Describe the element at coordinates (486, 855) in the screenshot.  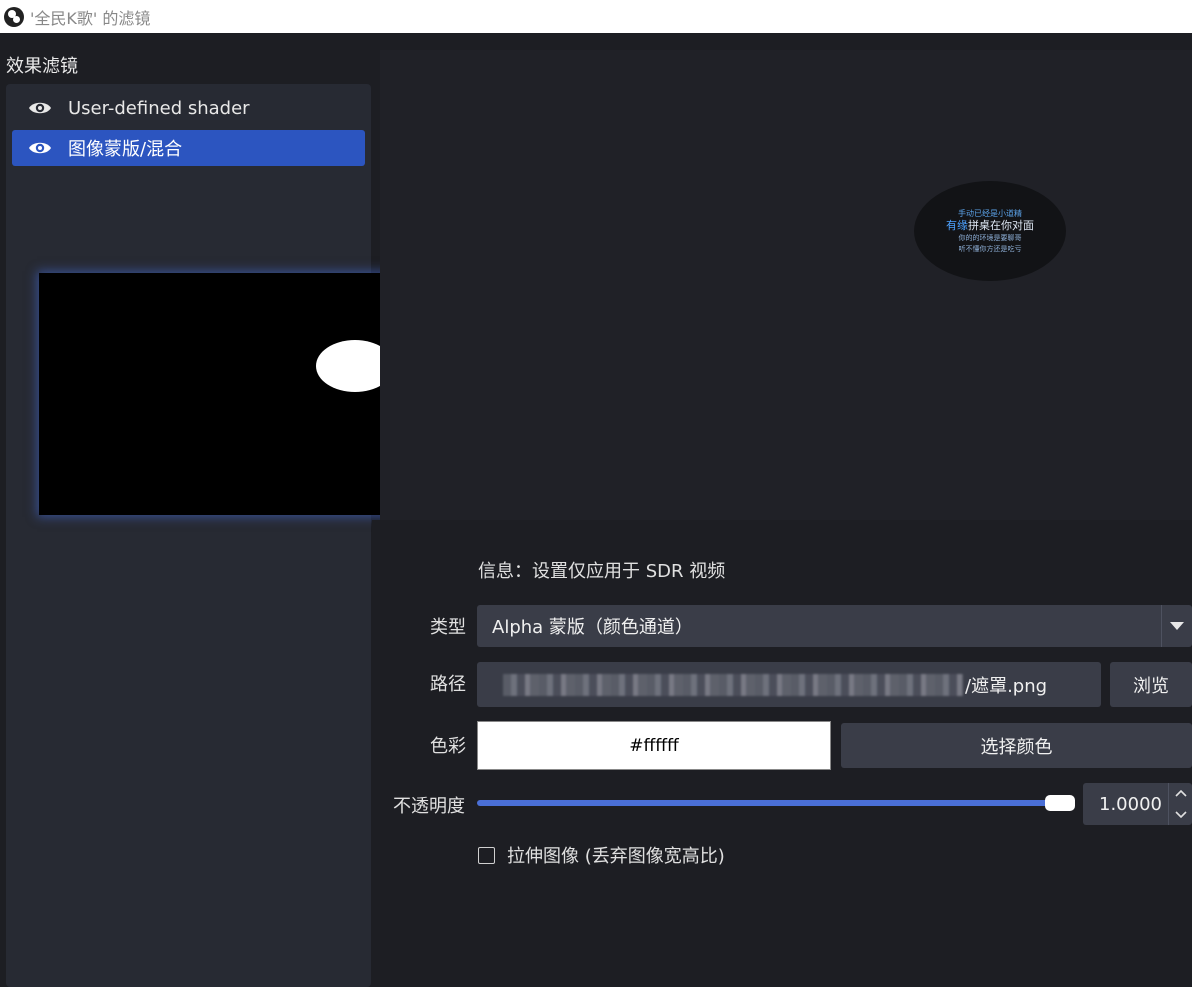
I see `stretch-image-checkbox` at that location.